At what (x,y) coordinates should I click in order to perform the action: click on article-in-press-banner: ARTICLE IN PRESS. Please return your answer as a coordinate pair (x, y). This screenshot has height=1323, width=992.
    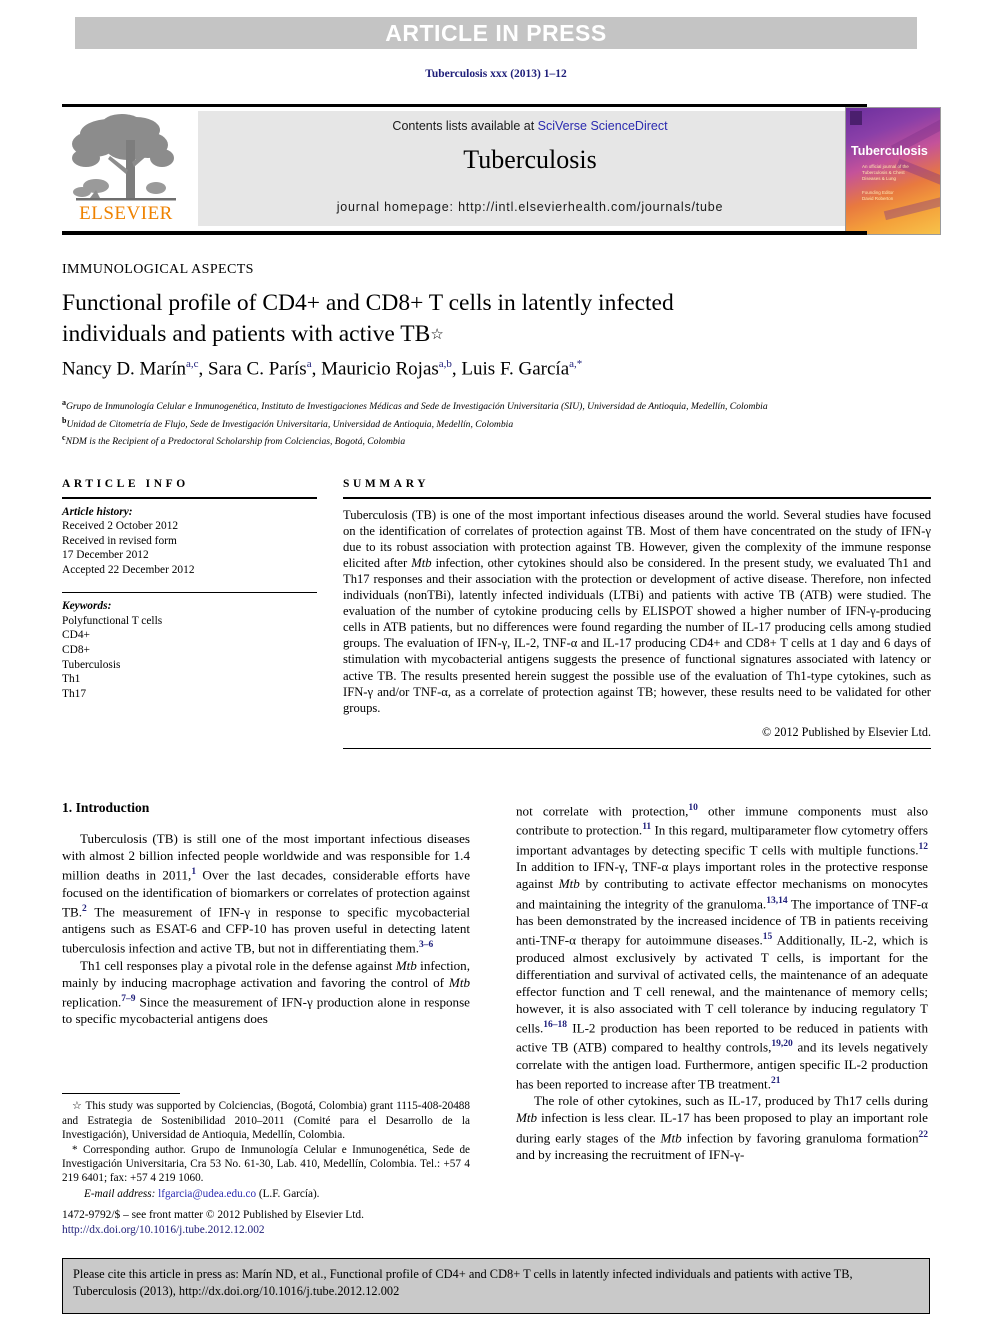
    Looking at the image, I should click on (496, 33).